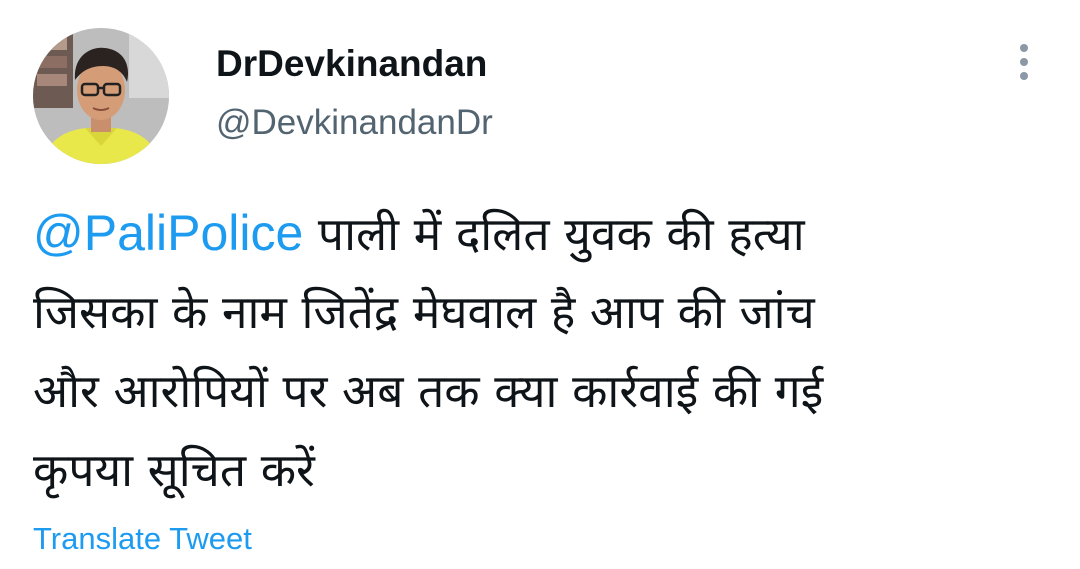 The height and width of the screenshot is (569, 1080). I want to click on avatar-photo, so click(101, 96).